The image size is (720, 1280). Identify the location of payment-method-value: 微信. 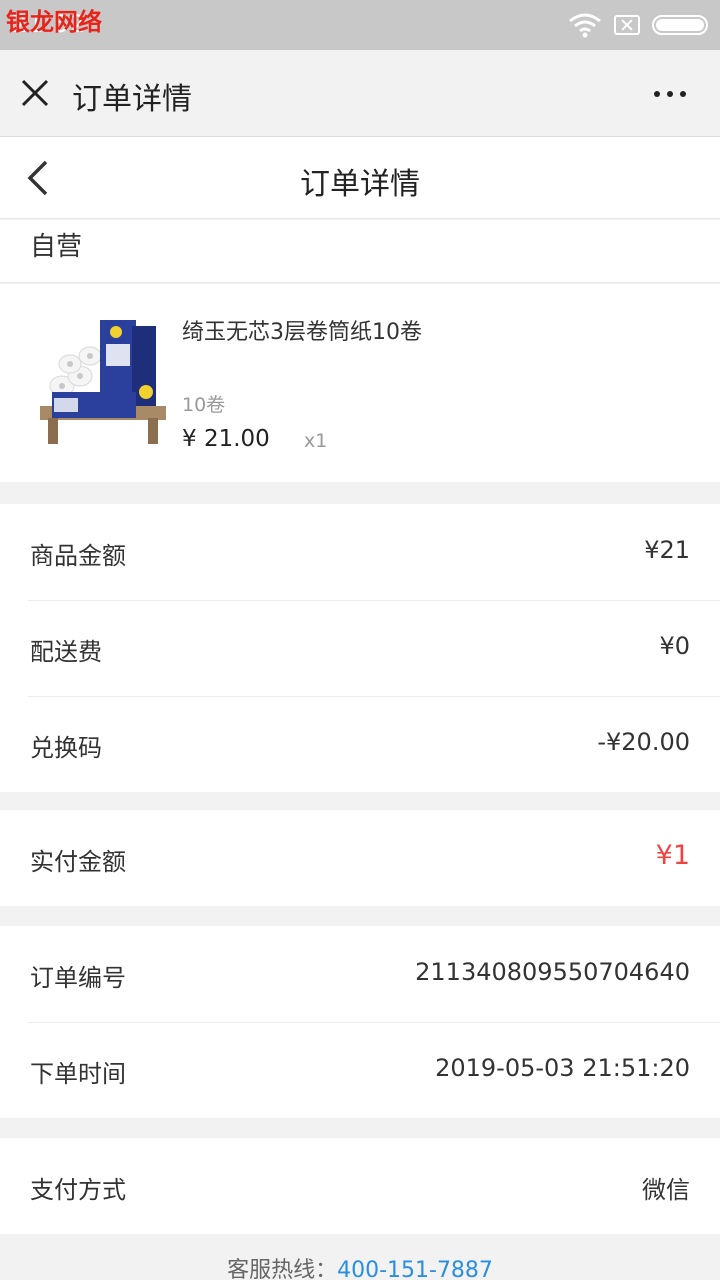
(666, 1190).